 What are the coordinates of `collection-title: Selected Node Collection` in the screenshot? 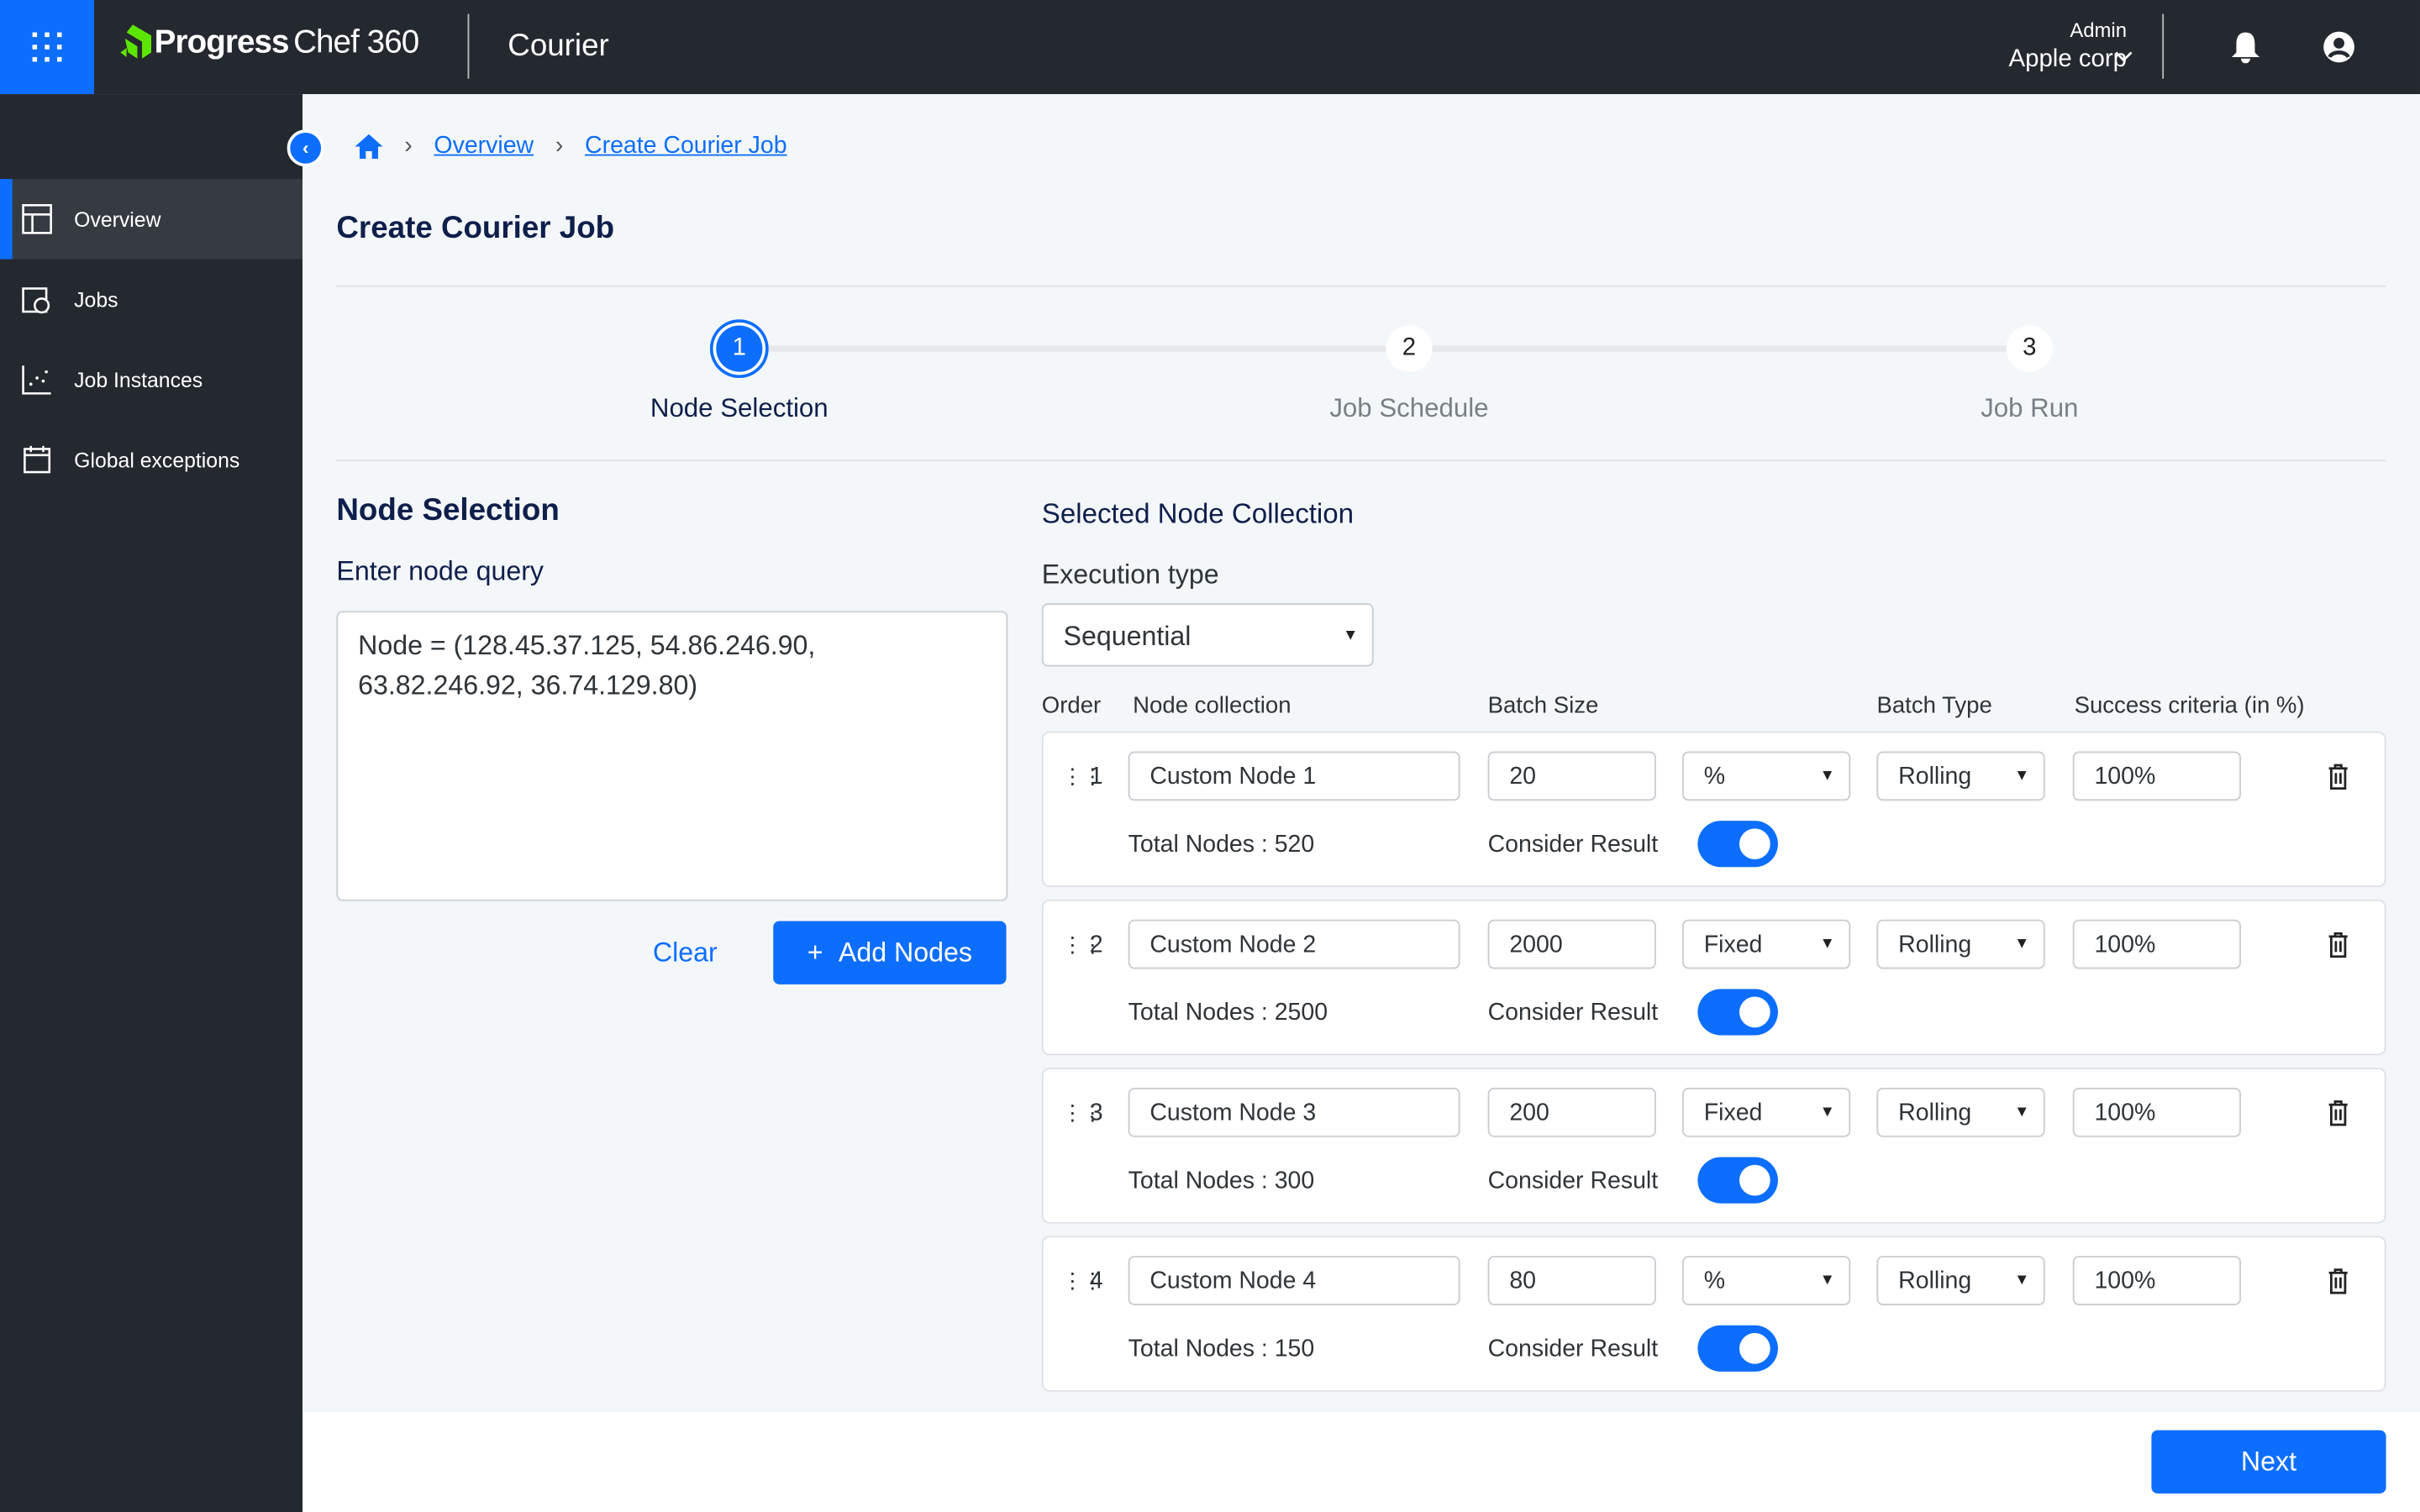 It's located at (1198, 513).